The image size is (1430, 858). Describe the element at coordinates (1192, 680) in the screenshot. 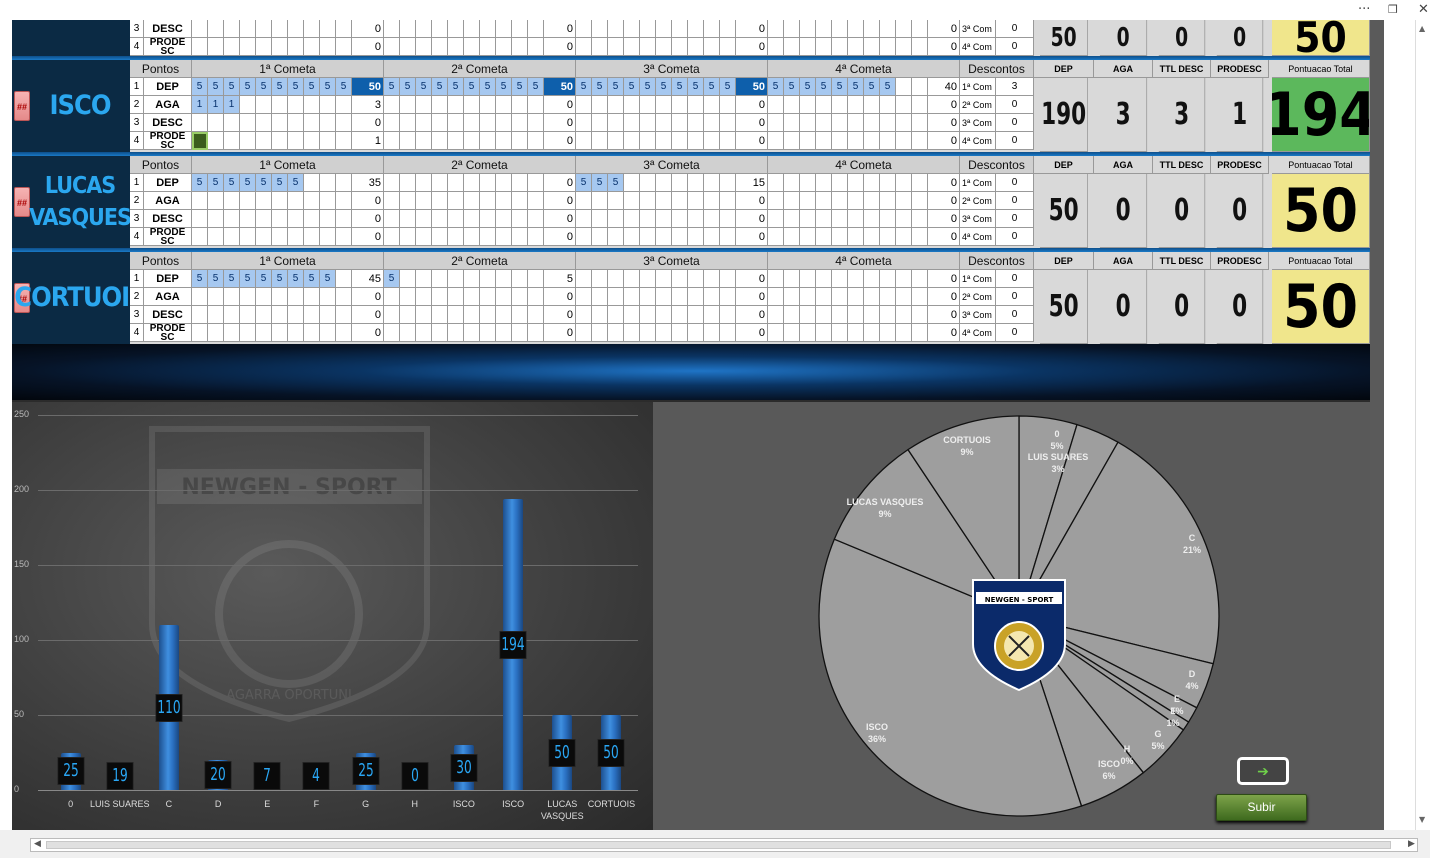

I see `pie-label: D 4%` at that location.